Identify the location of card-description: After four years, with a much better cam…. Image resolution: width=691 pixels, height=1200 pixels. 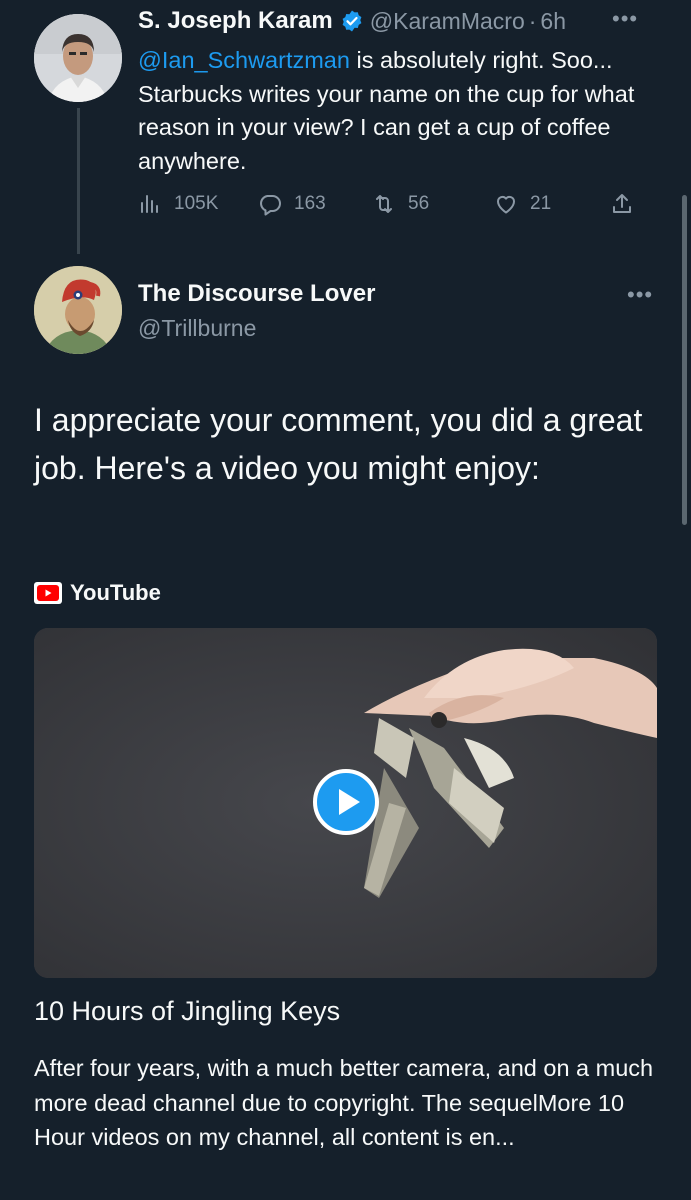
(344, 1102).